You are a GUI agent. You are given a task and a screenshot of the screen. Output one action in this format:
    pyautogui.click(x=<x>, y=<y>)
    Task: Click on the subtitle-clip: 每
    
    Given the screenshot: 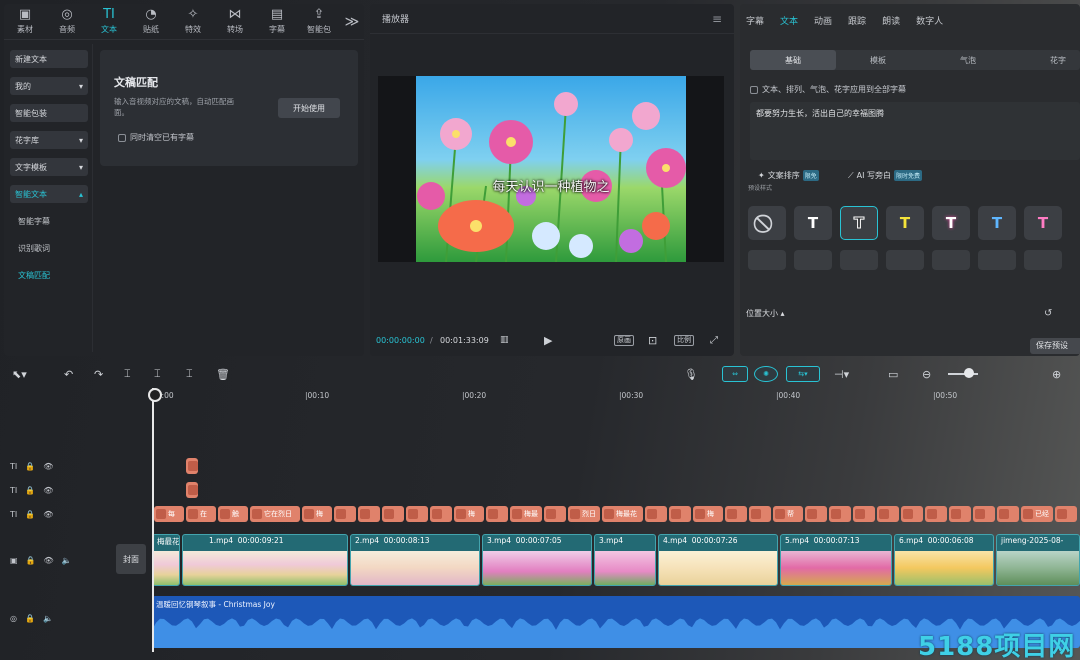 What is the action you would take?
    pyautogui.click(x=169, y=514)
    